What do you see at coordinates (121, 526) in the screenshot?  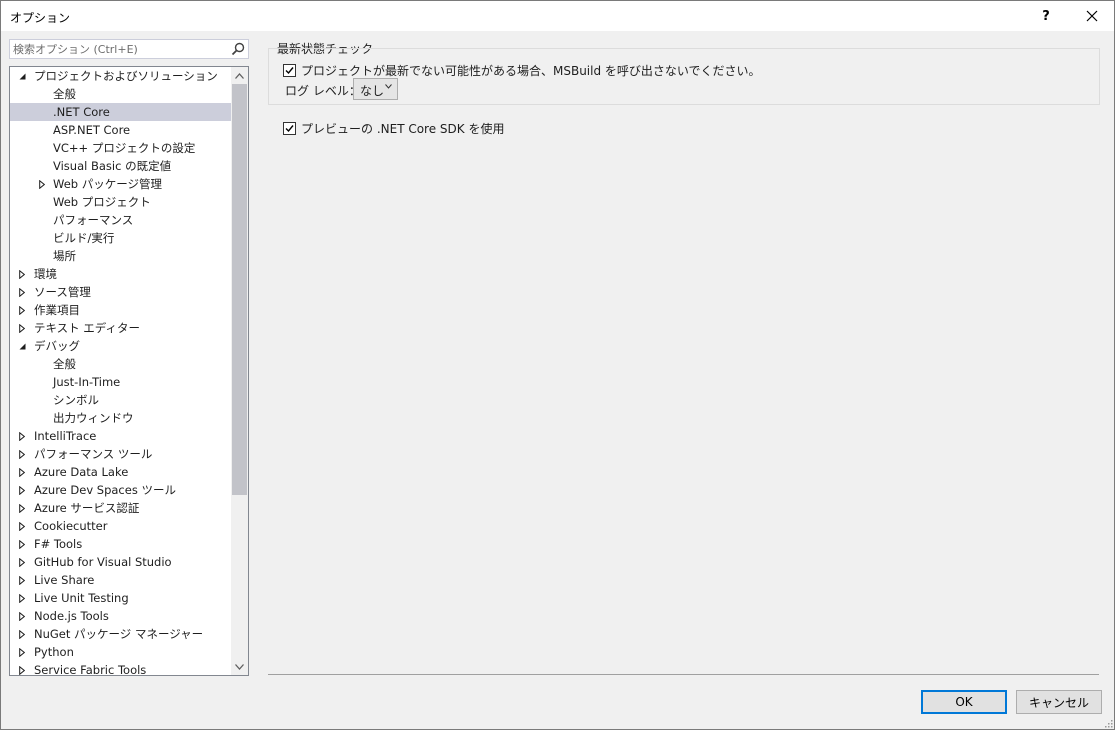 I see `tree-item: Cookiecutter` at bounding box center [121, 526].